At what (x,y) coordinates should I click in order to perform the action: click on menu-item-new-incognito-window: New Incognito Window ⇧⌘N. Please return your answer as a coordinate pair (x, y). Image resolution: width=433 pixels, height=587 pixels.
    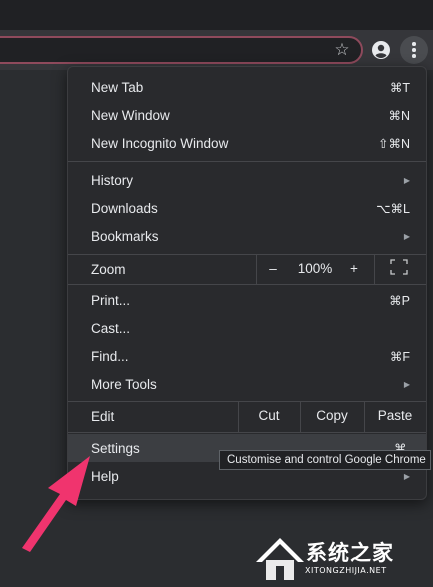
    Looking at the image, I should click on (247, 143).